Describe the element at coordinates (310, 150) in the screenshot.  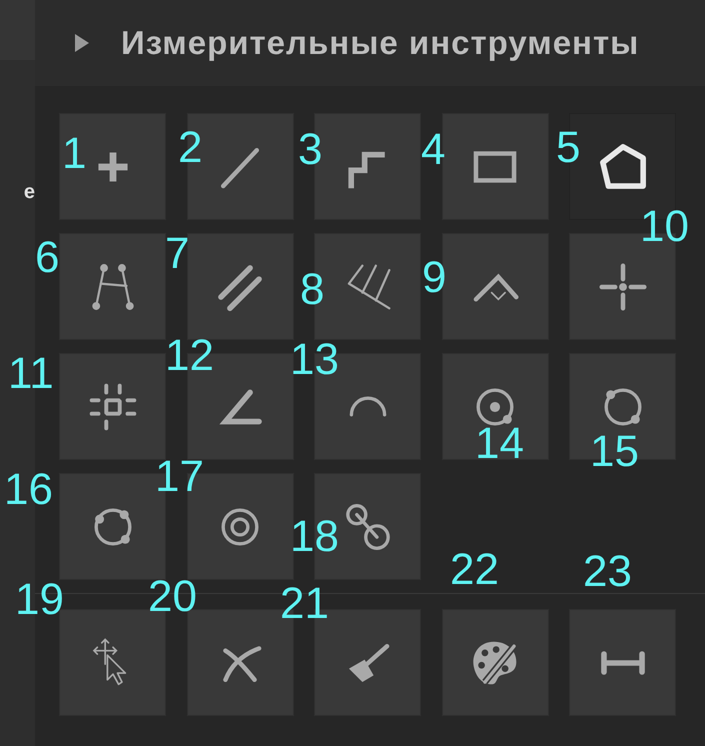
I see `number-annotation: 3` at that location.